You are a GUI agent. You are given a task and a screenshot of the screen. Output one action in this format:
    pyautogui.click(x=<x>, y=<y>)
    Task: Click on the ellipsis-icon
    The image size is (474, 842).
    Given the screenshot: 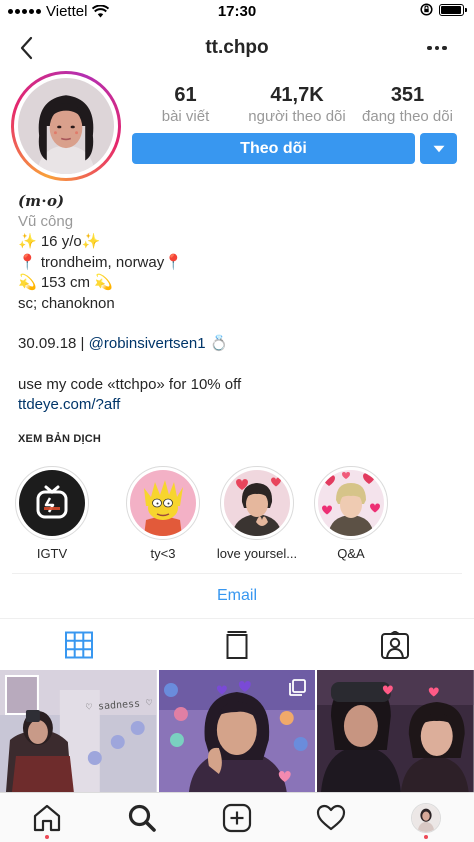 What is the action you would take?
    pyautogui.click(x=437, y=48)
    